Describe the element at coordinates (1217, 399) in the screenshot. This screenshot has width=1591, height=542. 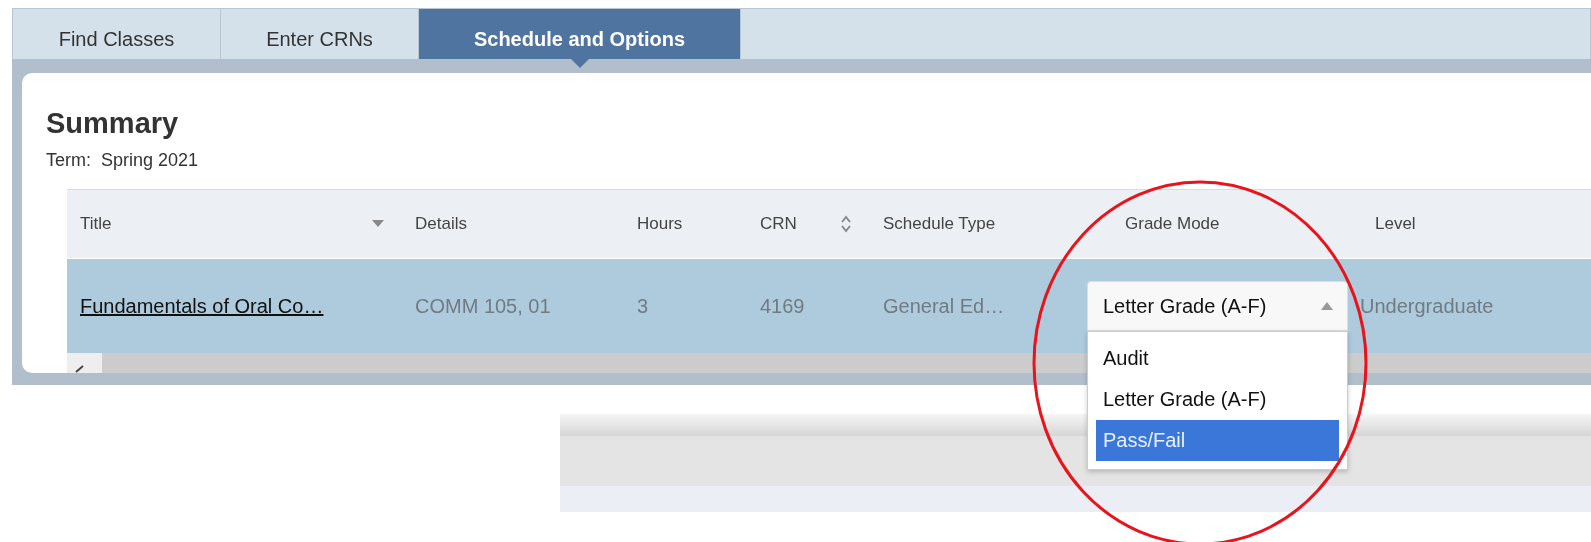
I see `dropdown-option: Letter Grade (A-F)` at that location.